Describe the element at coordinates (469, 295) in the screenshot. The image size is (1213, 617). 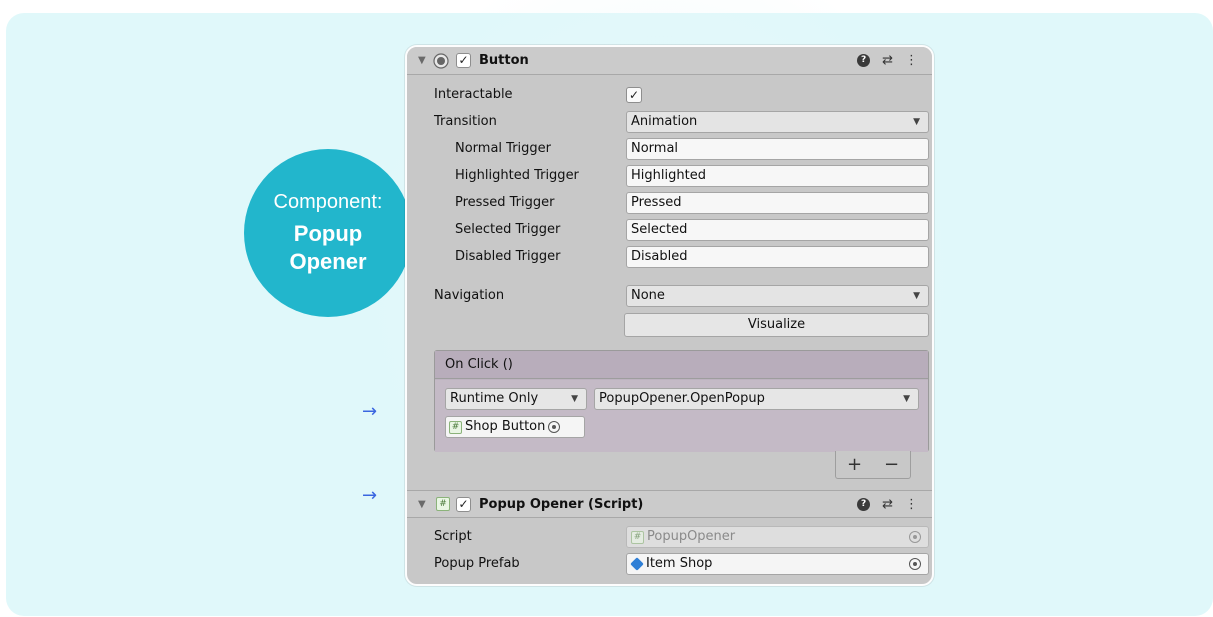
I see `navigation-label: Navigation` at that location.